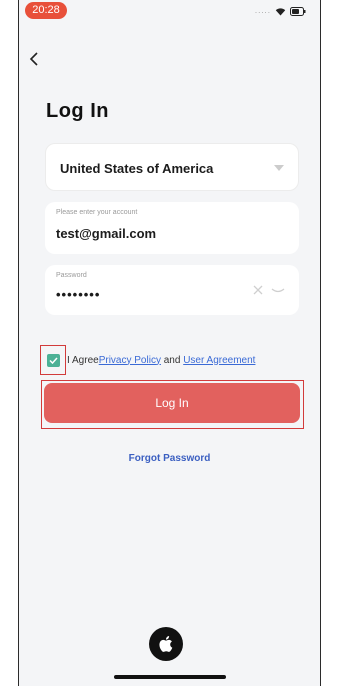 The width and height of the screenshot is (339, 686). Describe the element at coordinates (279, 168) in the screenshot. I see `caret-down-icon` at that location.